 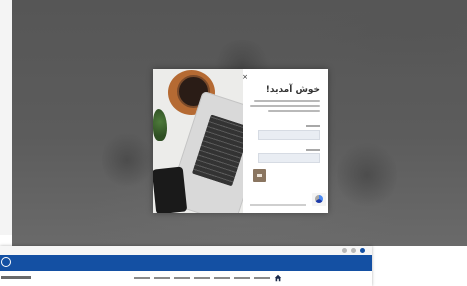 What do you see at coordinates (6, 262) in the screenshot?
I see `university-logo-icon` at bounding box center [6, 262].